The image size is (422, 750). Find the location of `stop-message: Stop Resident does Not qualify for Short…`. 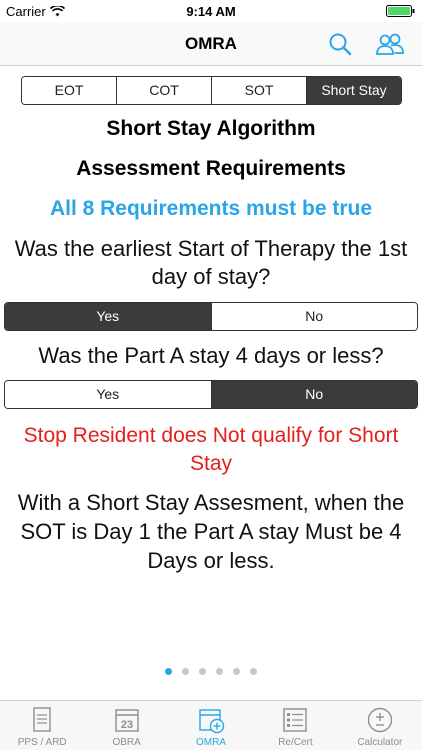

stop-message: Stop Resident does Not qualify for Short… is located at coordinates (211, 449).